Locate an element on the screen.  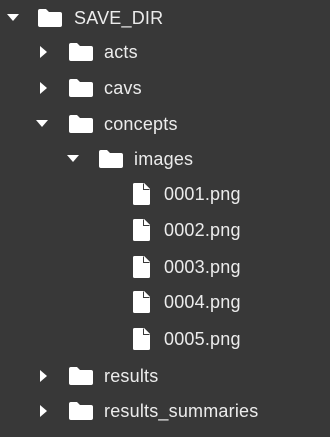
tree-item-concepts: concepts is located at coordinates (165, 124).